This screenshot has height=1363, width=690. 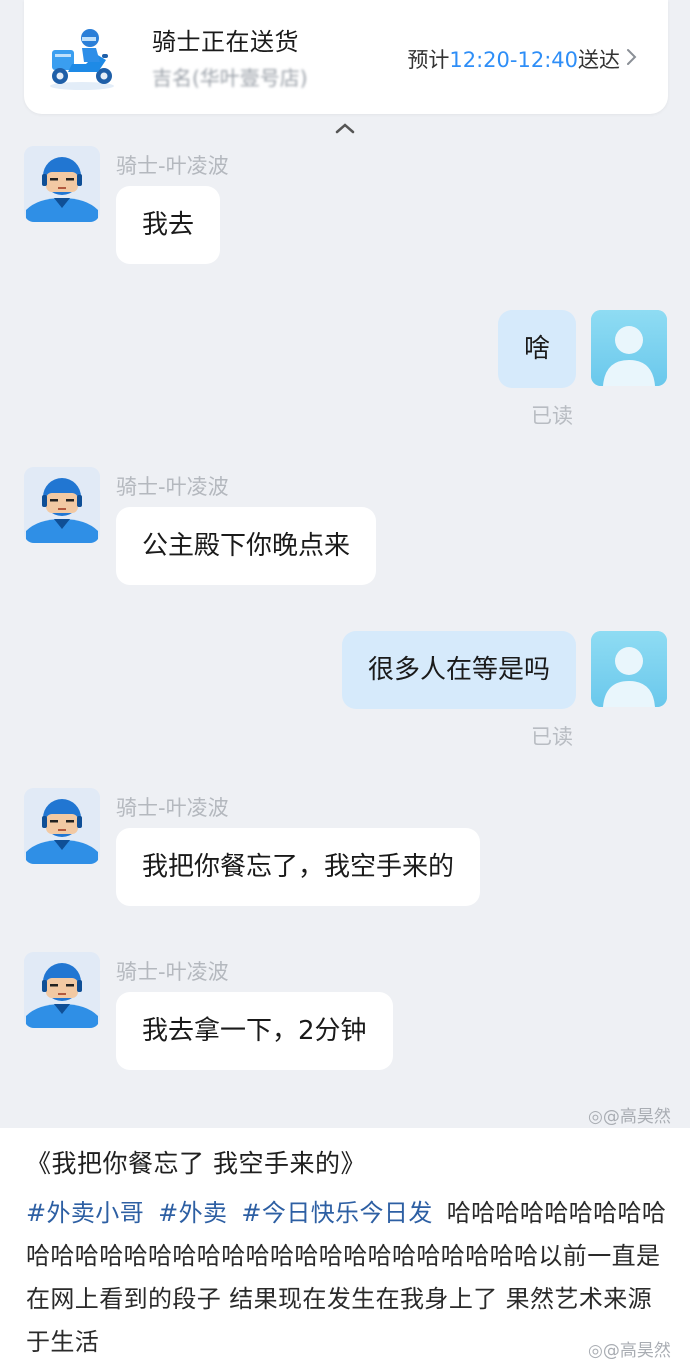 I want to click on message-bubble-incoming: 我去拿一下，2分钟, so click(x=254, y=1031).